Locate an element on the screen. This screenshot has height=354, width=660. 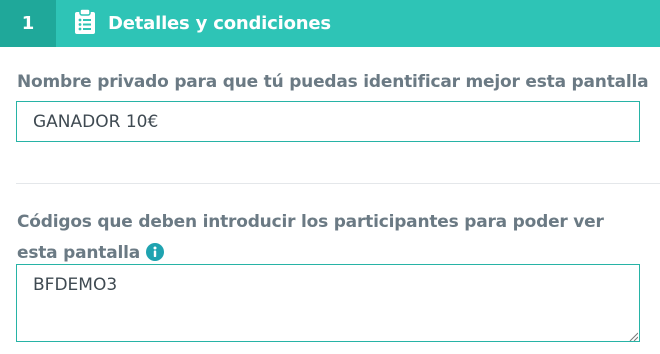
step-number: 1 is located at coordinates (28, 23).